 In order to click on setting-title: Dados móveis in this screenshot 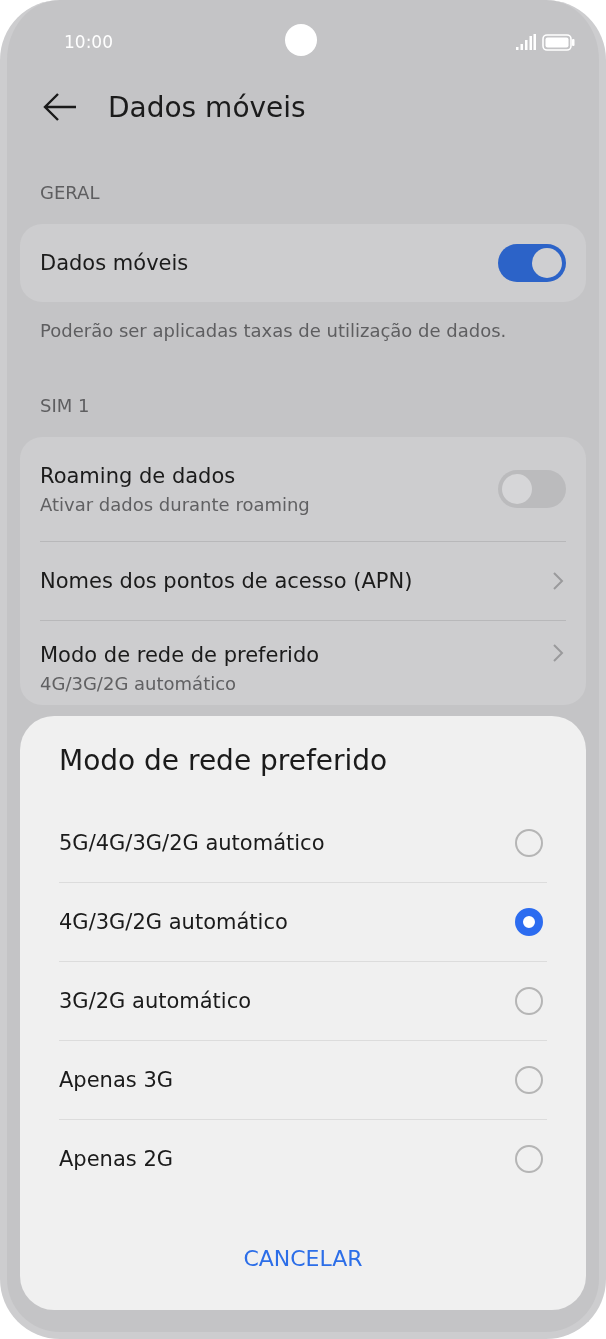, I will do `click(114, 263)`.